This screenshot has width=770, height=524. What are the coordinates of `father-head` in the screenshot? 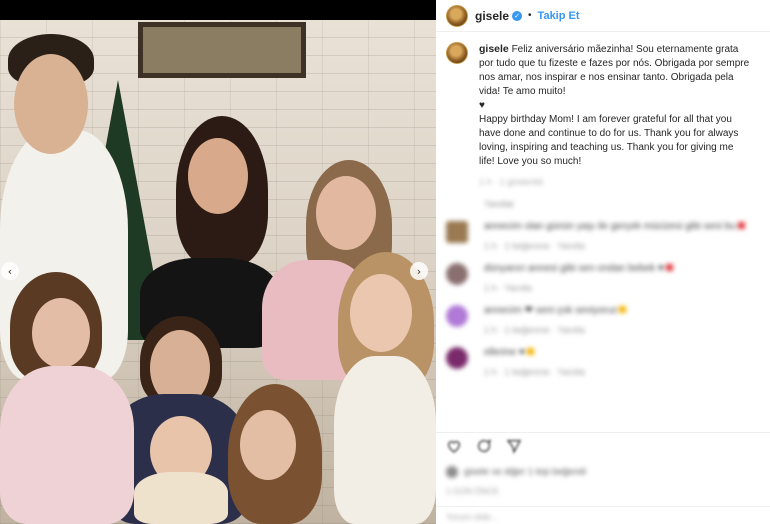 It's located at (51, 104).